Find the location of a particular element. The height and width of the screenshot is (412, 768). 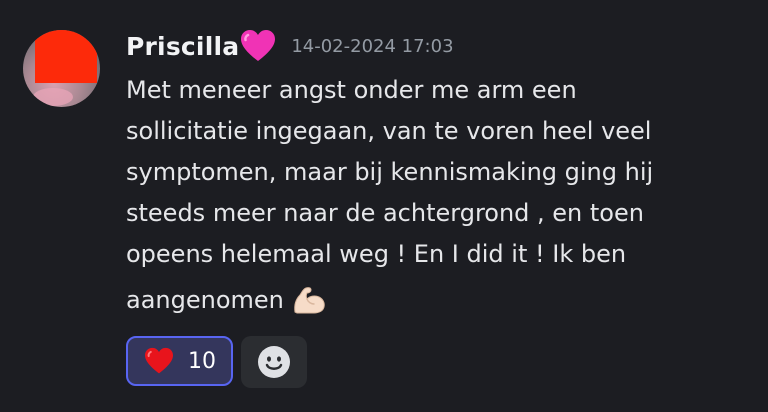

smiley-face-icon is located at coordinates (274, 362).